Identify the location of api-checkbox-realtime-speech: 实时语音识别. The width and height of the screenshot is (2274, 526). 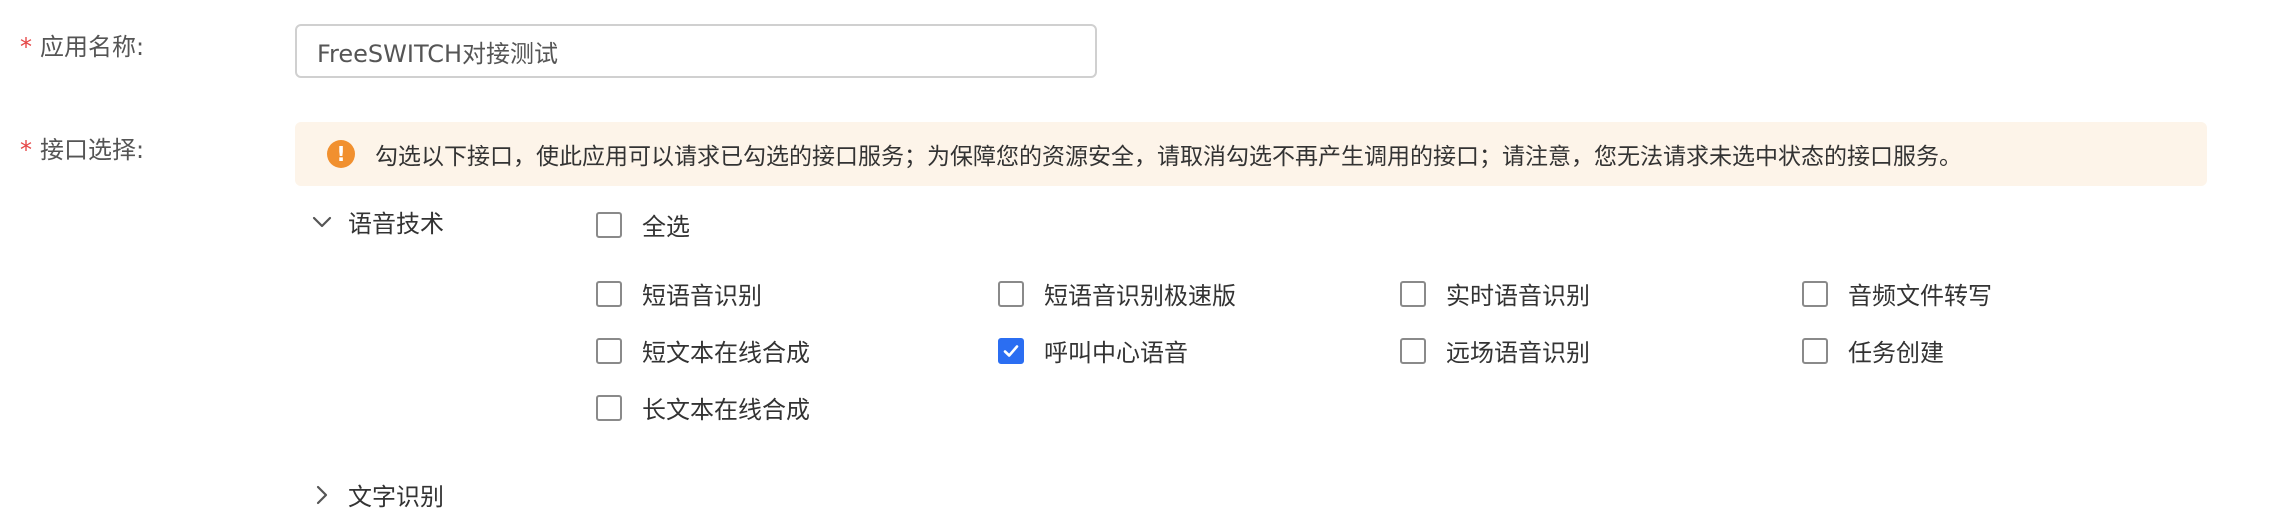
(1495, 293).